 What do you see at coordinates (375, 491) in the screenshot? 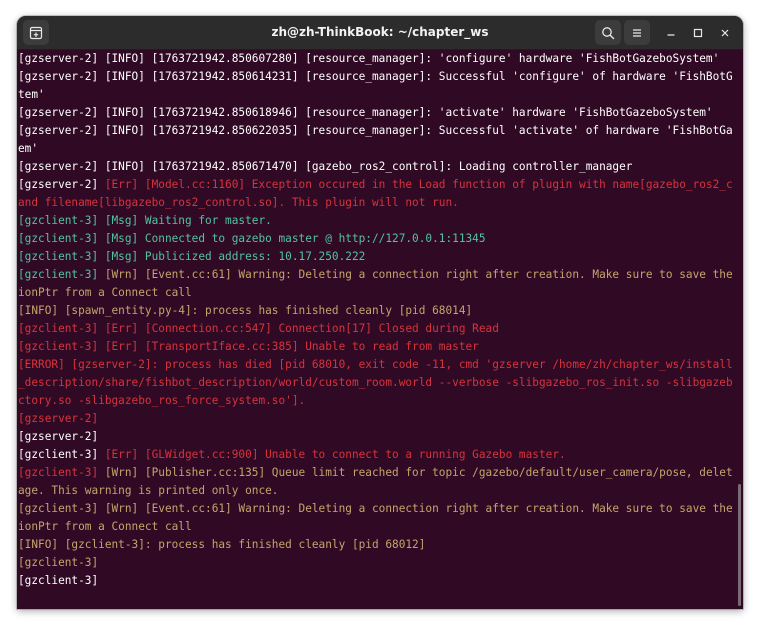
I see `terminal-line: age. This warning is printed only once.` at bounding box center [375, 491].